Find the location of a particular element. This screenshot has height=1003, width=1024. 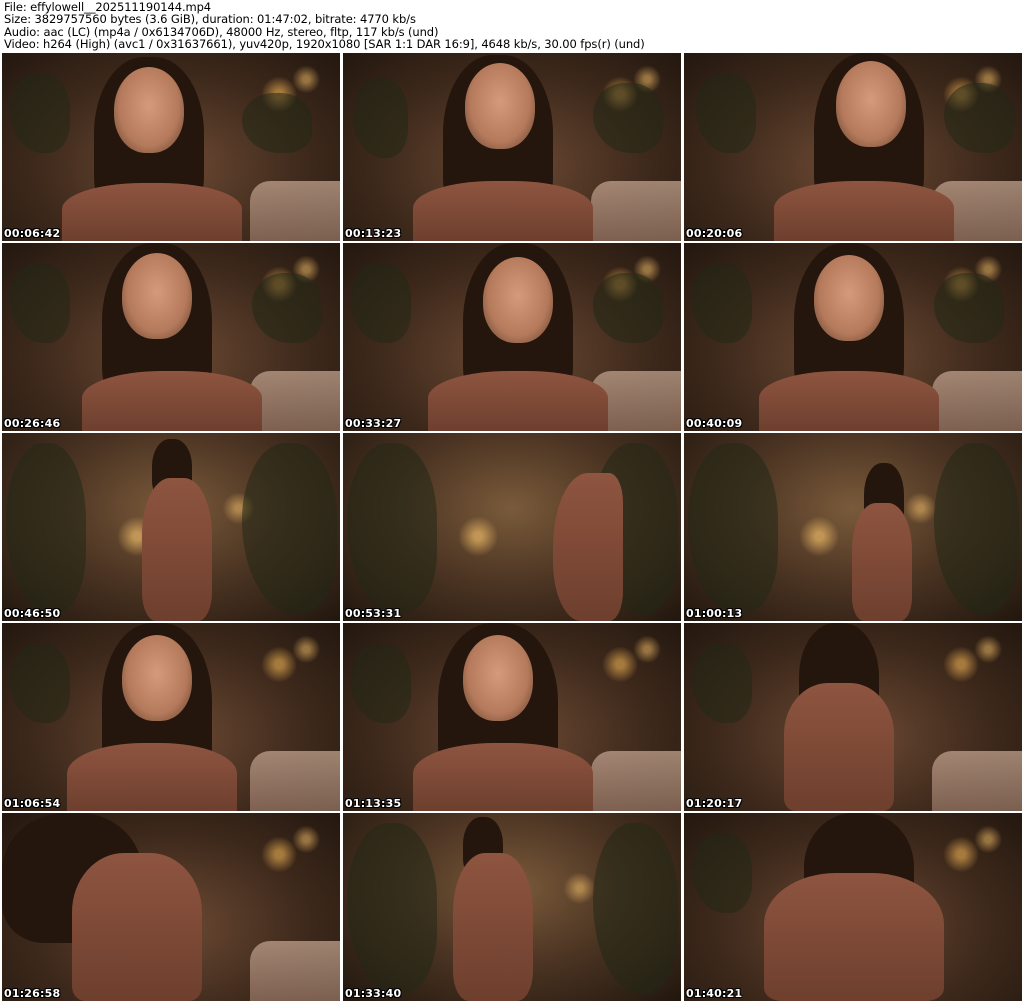

thumbnail: 00:13:23 is located at coordinates (512, 147).